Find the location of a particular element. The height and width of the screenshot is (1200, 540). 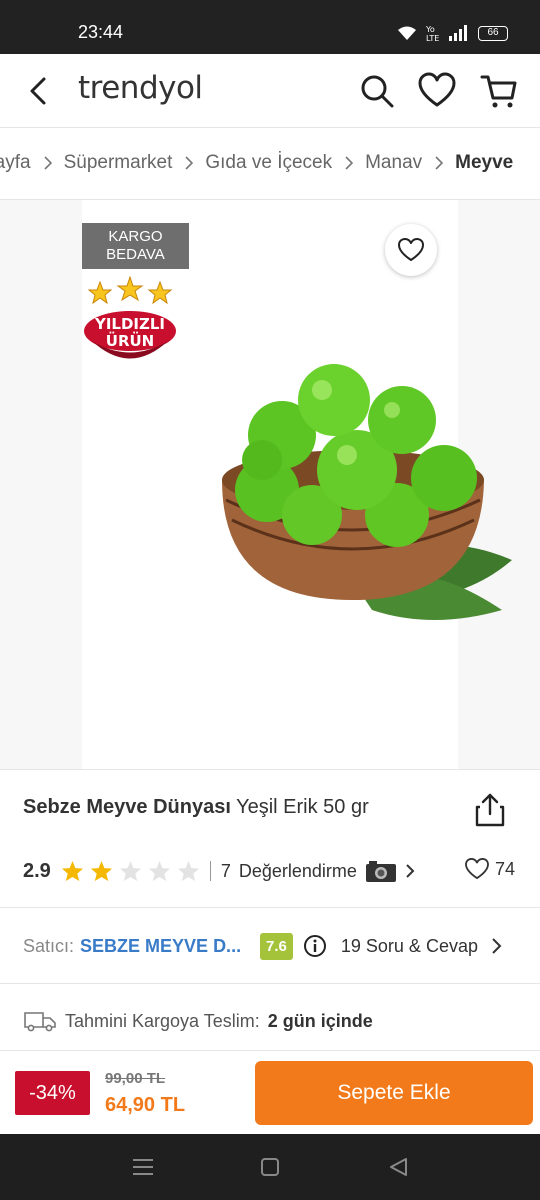

product-name: Yeşil Erik 50 gr is located at coordinates (302, 807).